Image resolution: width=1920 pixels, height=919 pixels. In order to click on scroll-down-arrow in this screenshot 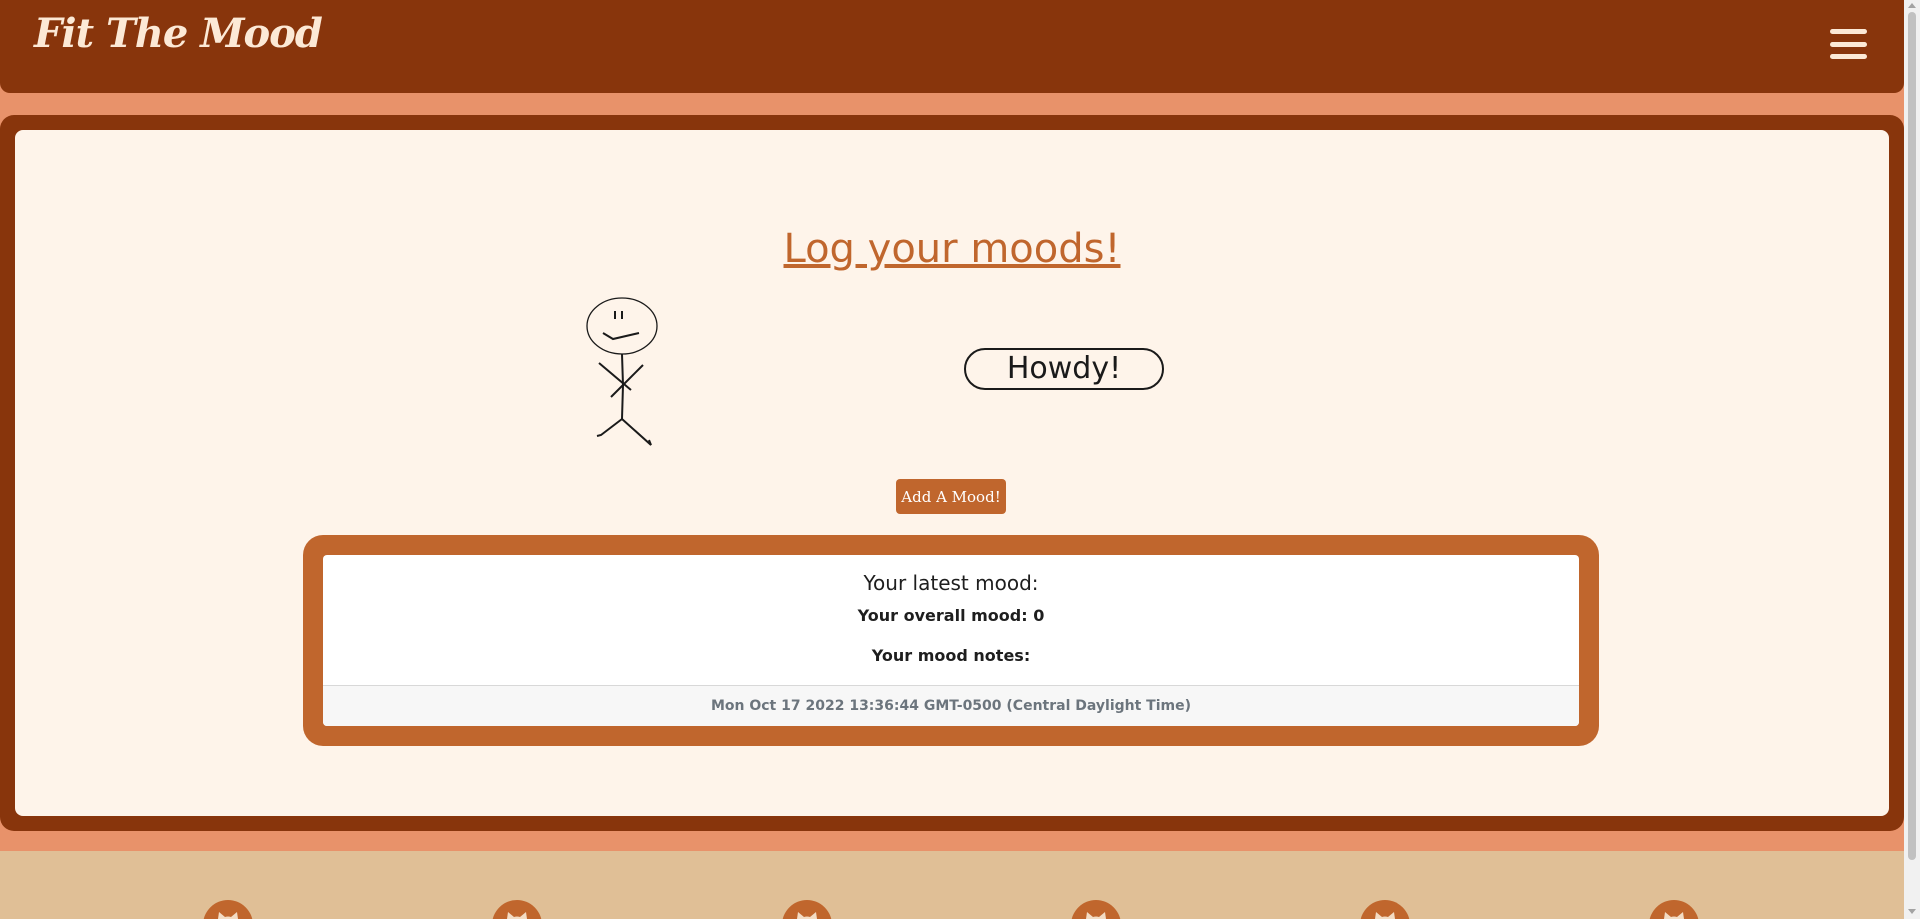, I will do `click(1912, 911)`.